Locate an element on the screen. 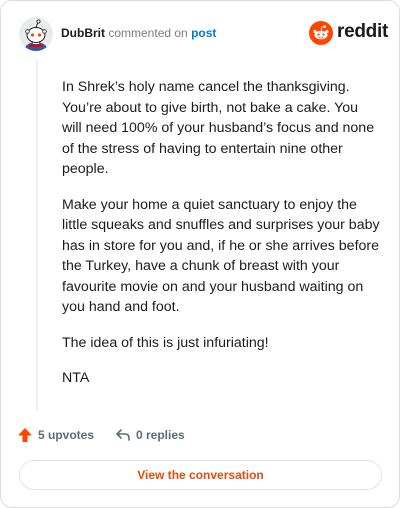 The height and width of the screenshot is (508, 400). action-text: commented on is located at coordinates (148, 33).